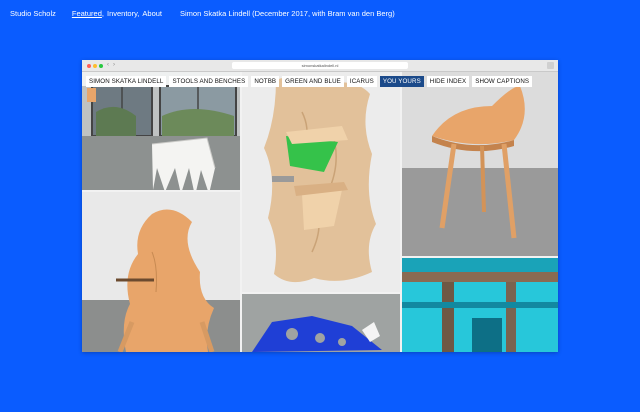 This screenshot has height=412, width=640. I want to click on photo-blue-panel, so click(321, 323).